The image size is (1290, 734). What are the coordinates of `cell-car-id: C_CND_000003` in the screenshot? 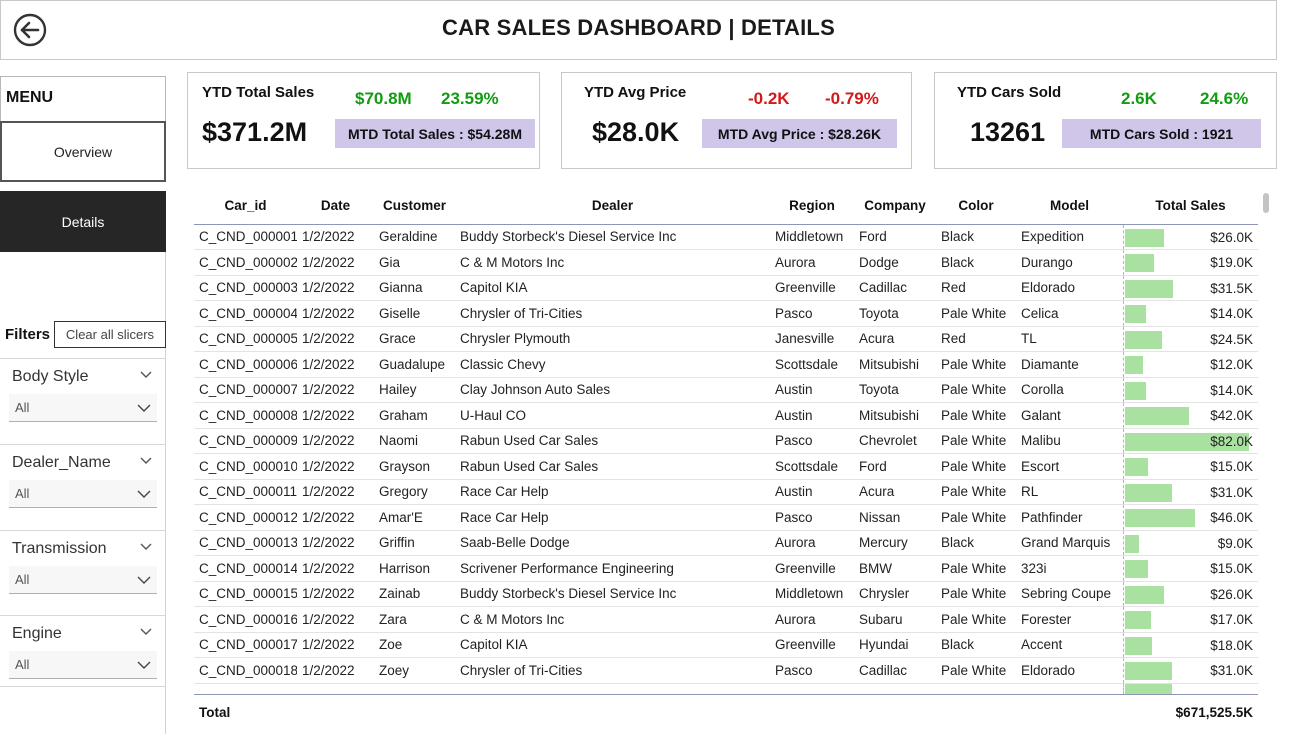 It's located at (245, 288).